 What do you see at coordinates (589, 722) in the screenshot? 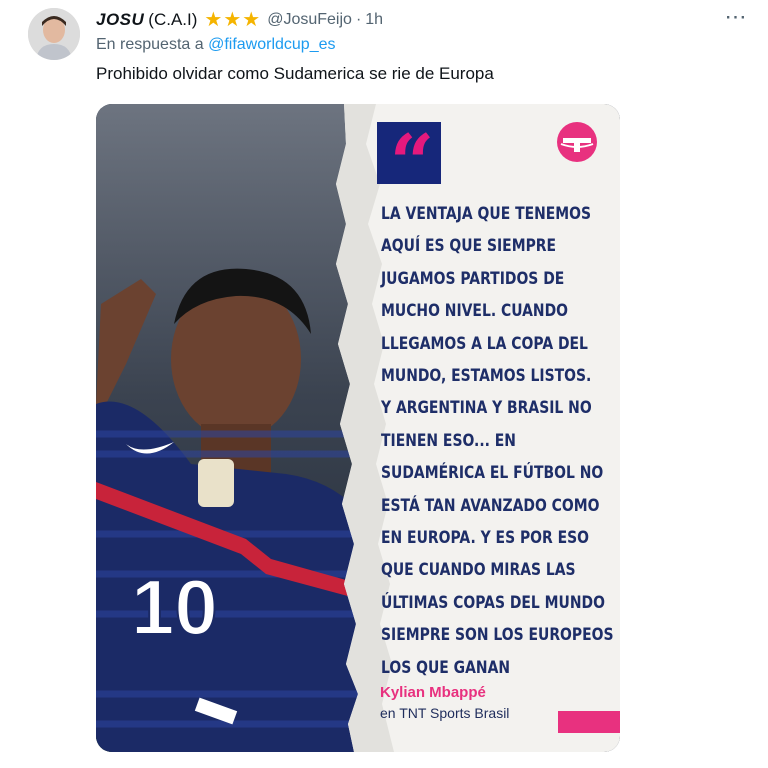
I see `decorative-pink-bar` at bounding box center [589, 722].